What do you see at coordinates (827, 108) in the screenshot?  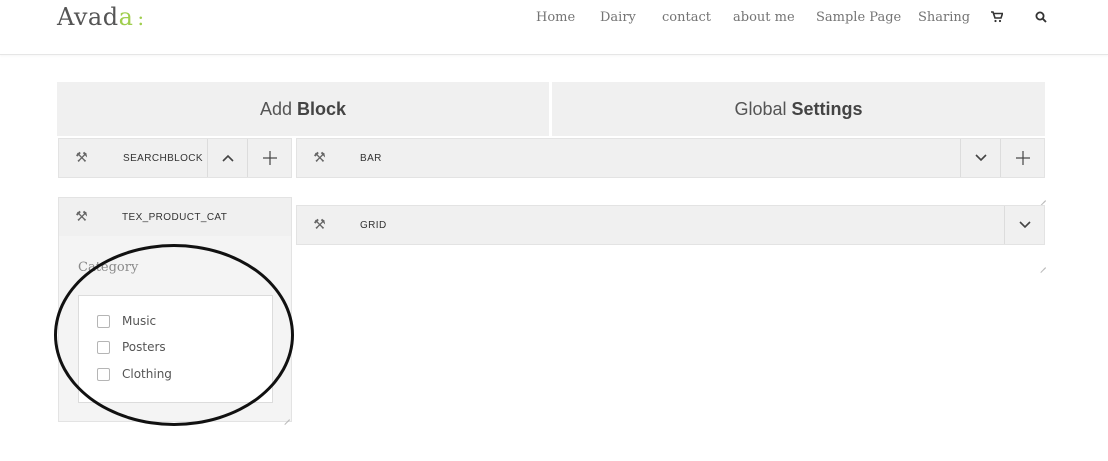 I see `tab-global-settings-bold: Settings` at bounding box center [827, 108].